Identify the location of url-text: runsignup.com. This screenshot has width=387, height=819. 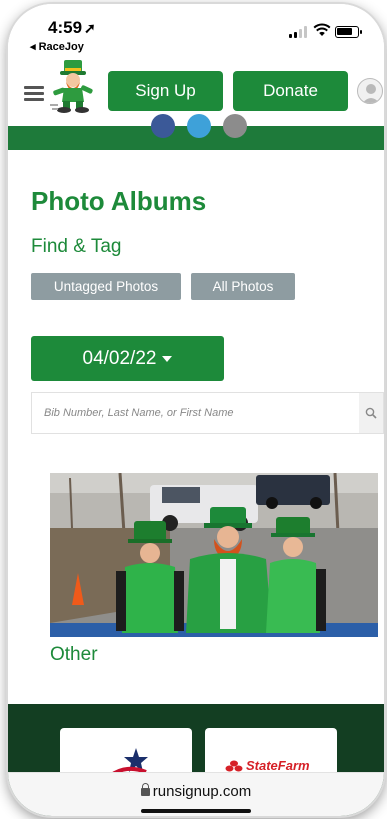
(202, 791).